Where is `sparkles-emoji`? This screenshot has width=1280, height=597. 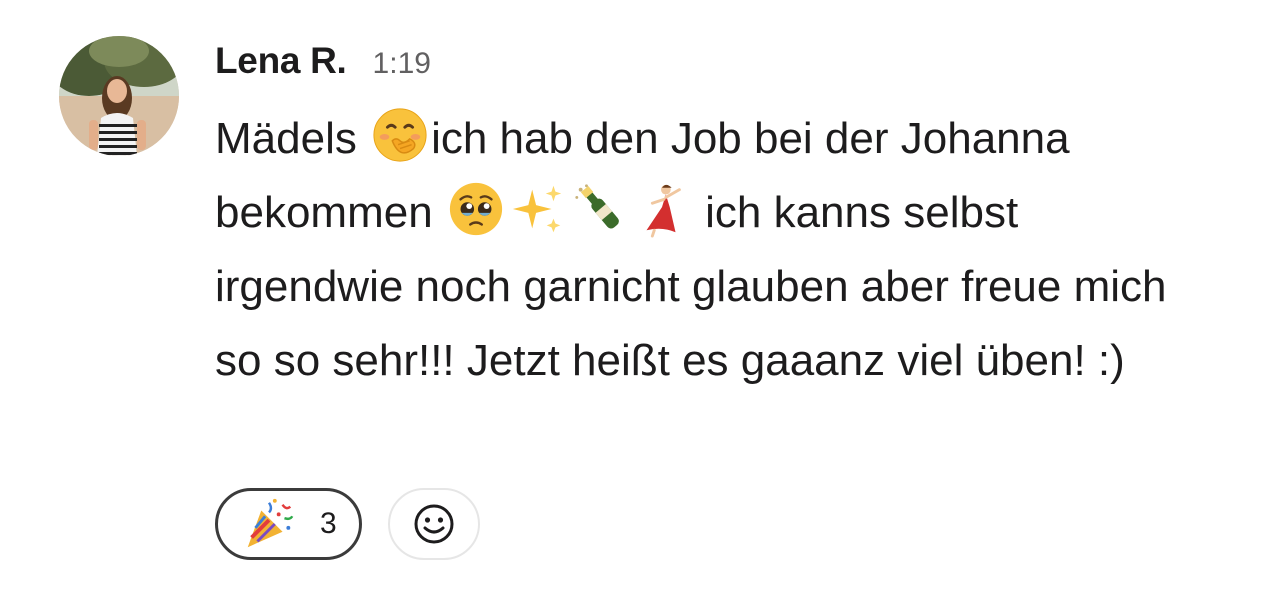 sparkles-emoji is located at coordinates (538, 209).